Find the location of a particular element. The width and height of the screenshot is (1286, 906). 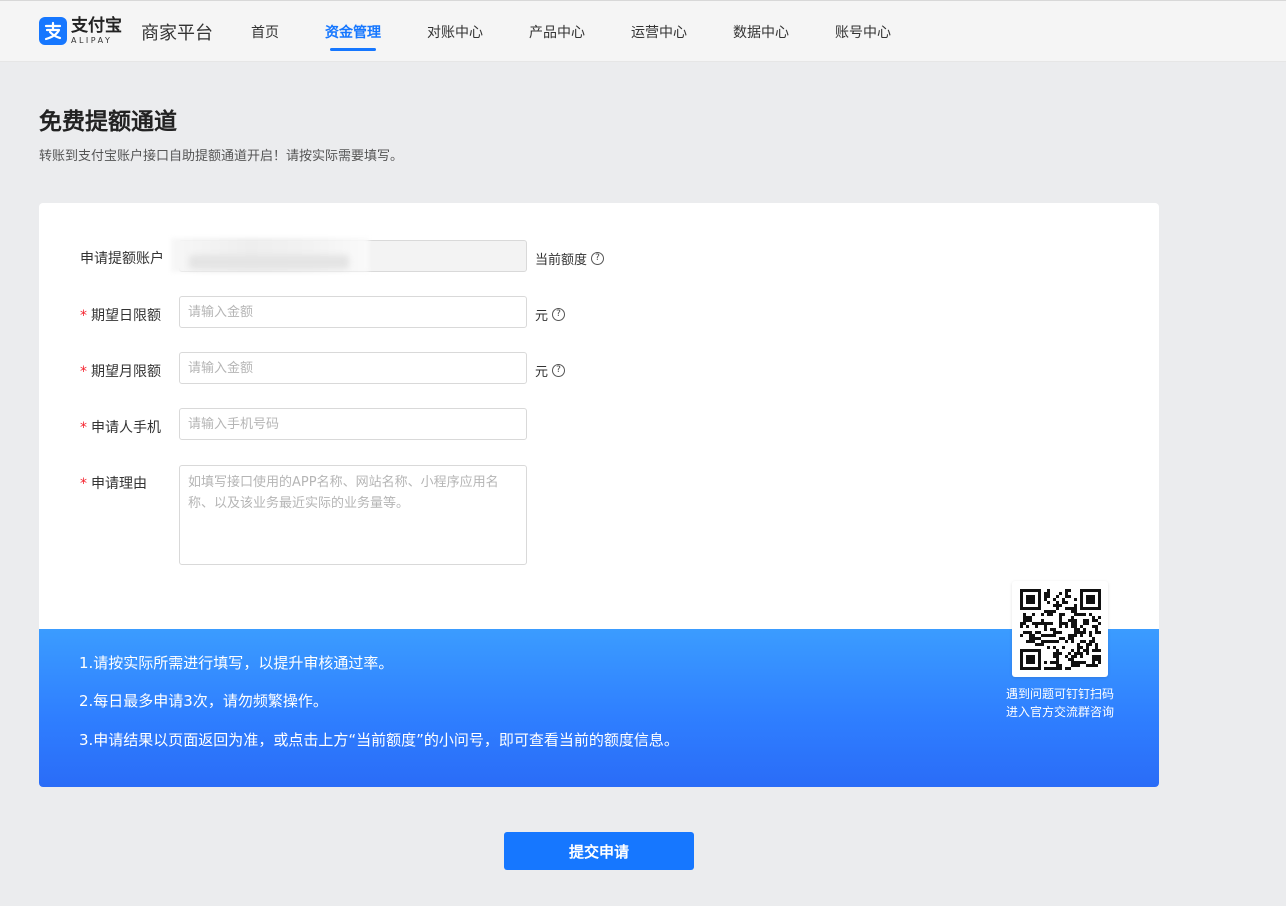

nav-item-products: 产品中心 is located at coordinates (557, 32).